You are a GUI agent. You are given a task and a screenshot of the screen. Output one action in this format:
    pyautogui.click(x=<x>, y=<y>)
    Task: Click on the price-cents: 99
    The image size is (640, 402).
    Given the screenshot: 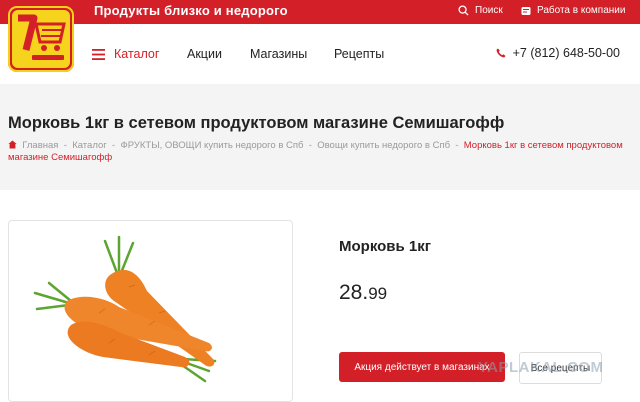 What is the action you would take?
    pyautogui.click(x=378, y=293)
    